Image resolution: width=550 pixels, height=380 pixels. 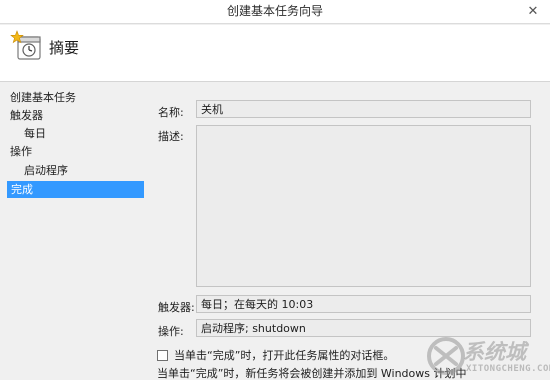 What do you see at coordinates (446, 356) in the screenshot?
I see `watermark-logo-icon` at bounding box center [446, 356].